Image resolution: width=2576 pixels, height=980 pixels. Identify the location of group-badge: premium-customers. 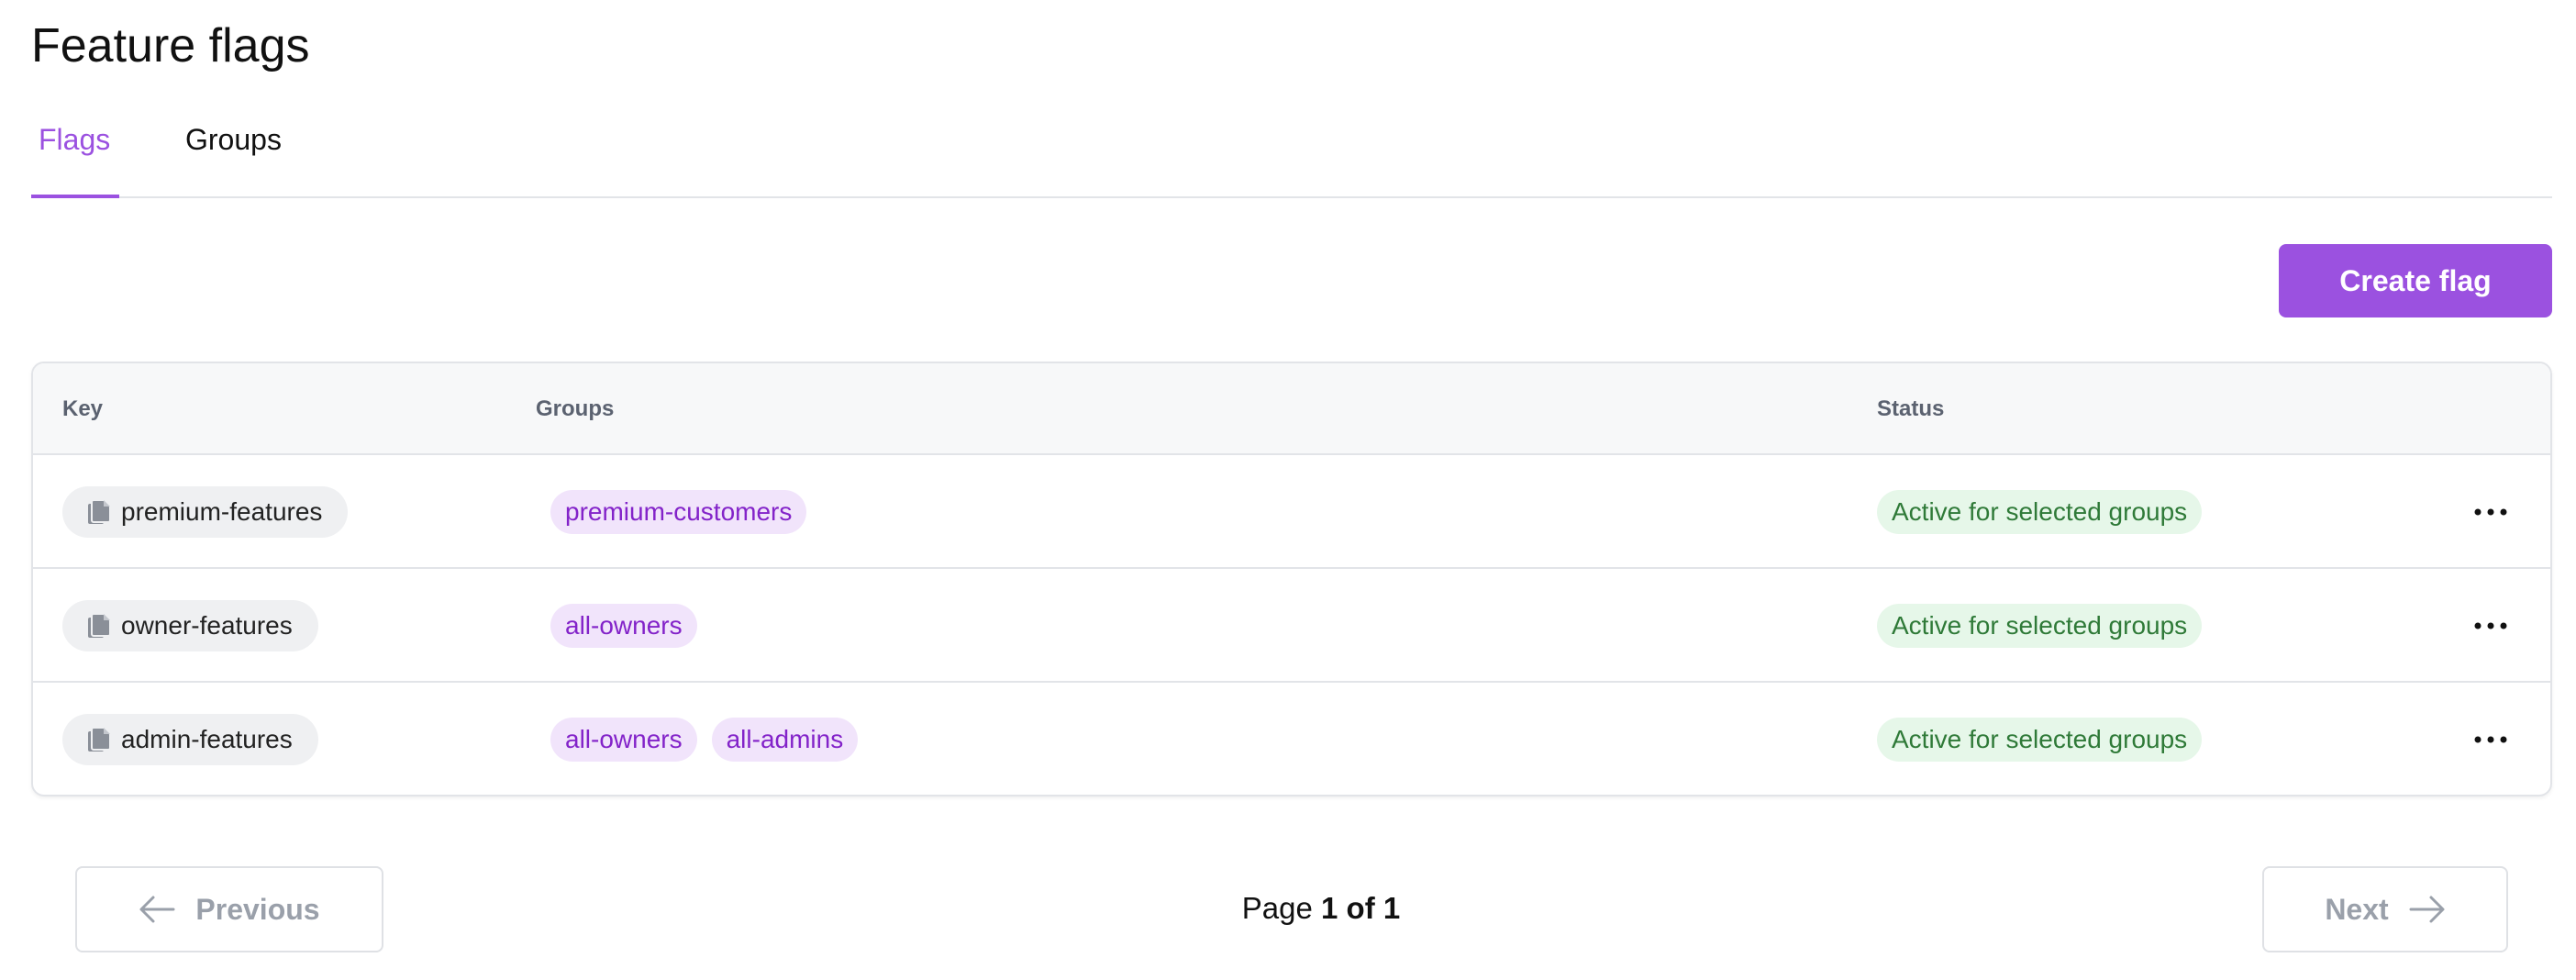
(678, 512).